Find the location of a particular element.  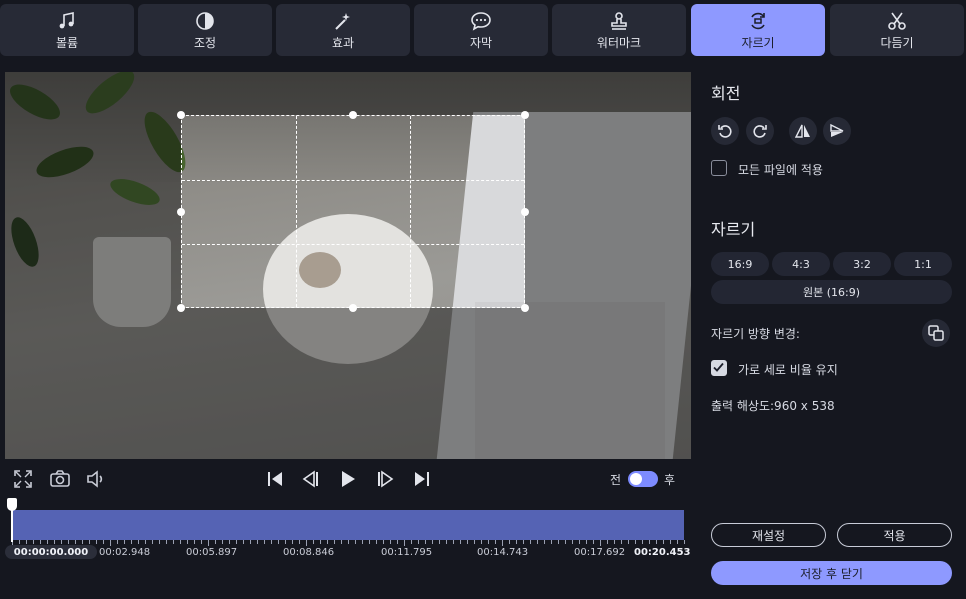

current-time: 00:00:00.000 is located at coordinates (51, 552).